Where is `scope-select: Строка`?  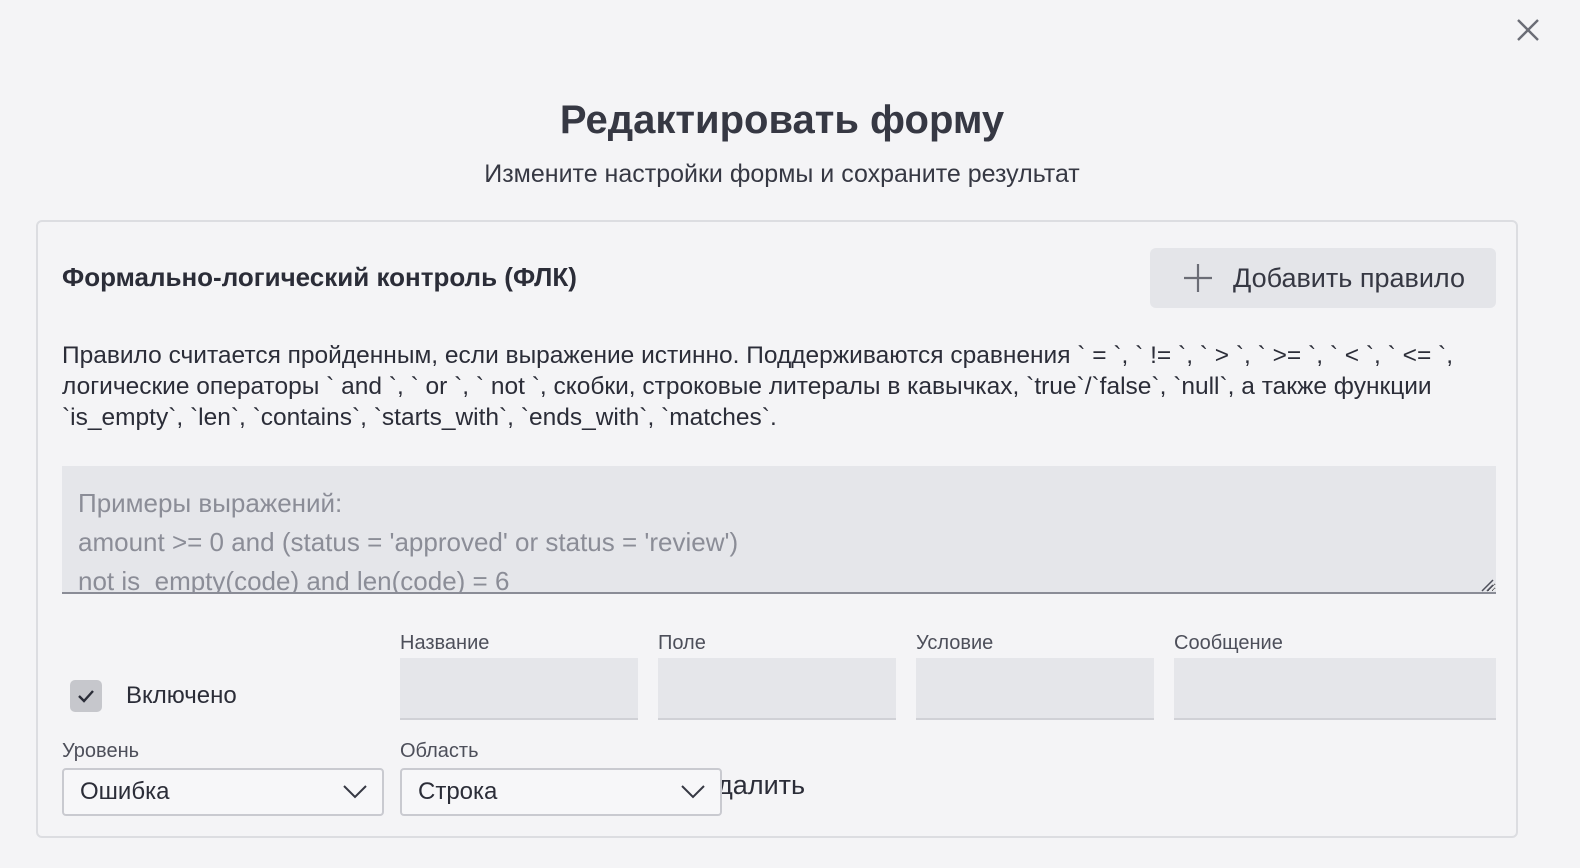 scope-select: Строка is located at coordinates (561, 792).